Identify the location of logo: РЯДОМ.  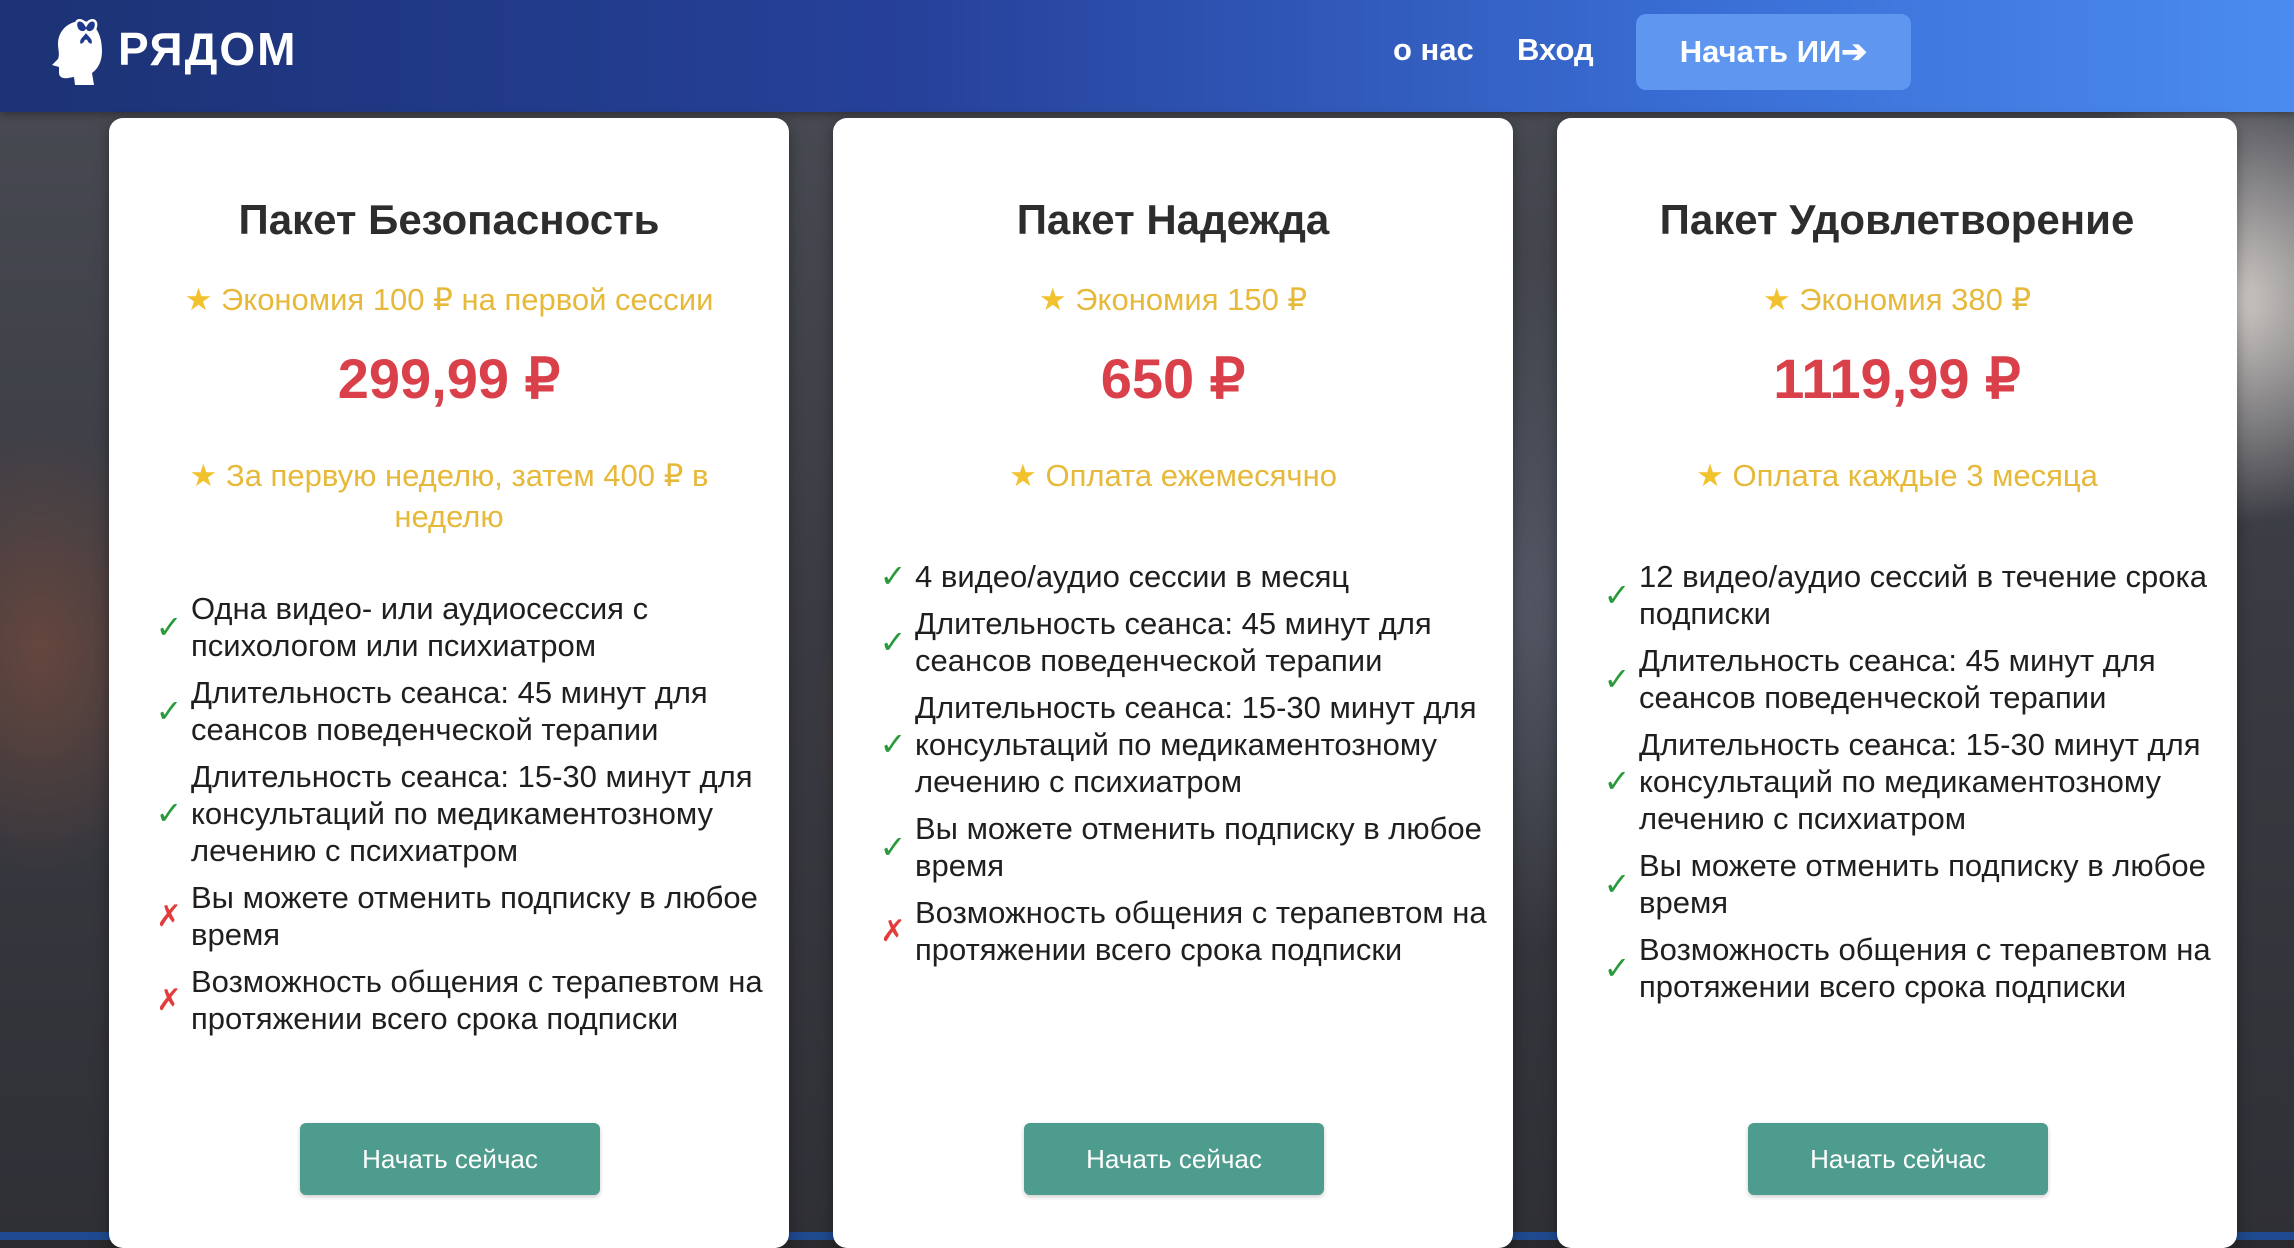
(170, 49).